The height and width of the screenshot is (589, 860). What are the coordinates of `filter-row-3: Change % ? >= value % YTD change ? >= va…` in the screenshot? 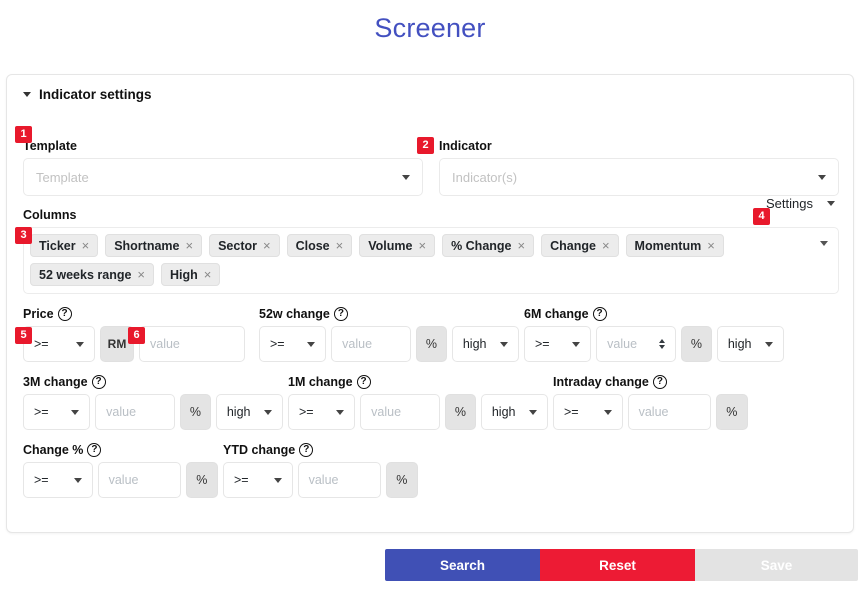 It's located at (433, 470).